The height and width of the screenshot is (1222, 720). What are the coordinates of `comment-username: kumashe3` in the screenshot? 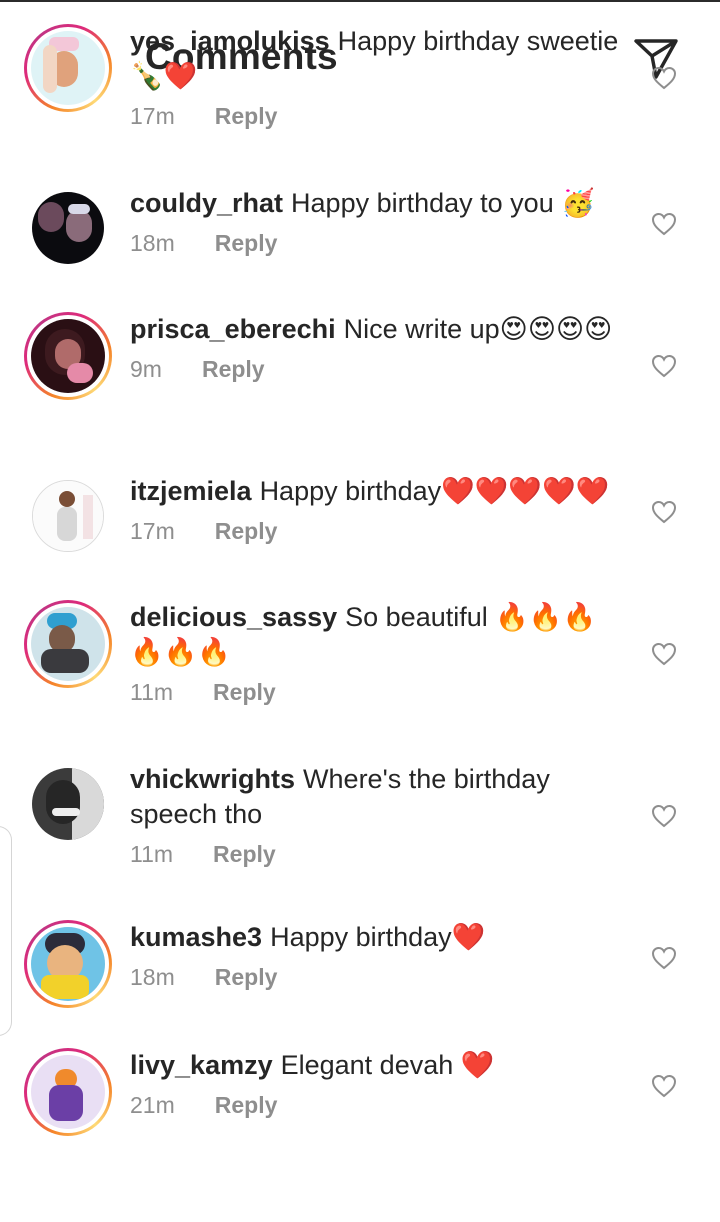 It's located at (196, 937).